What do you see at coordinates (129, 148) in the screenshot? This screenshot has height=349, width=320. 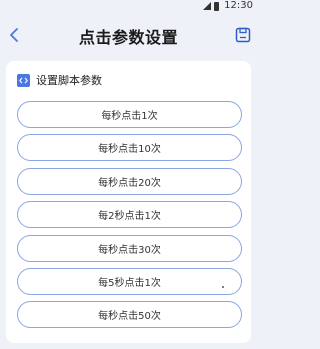 I see `option-button: 每秒点击10次` at bounding box center [129, 148].